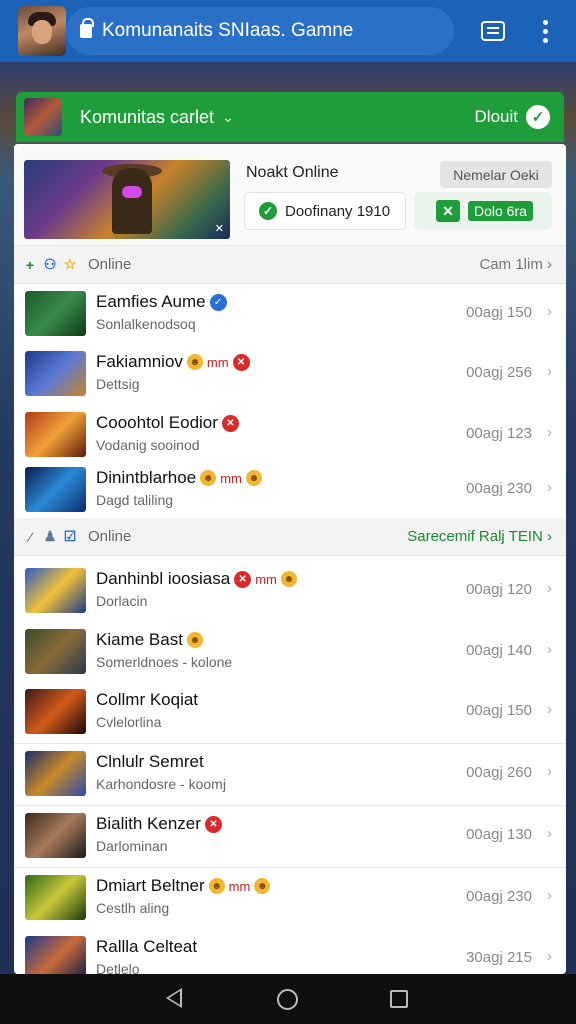 This screenshot has width=576, height=1024. Describe the element at coordinates (127, 199) in the screenshot. I see `featured-image: ✕` at that location.